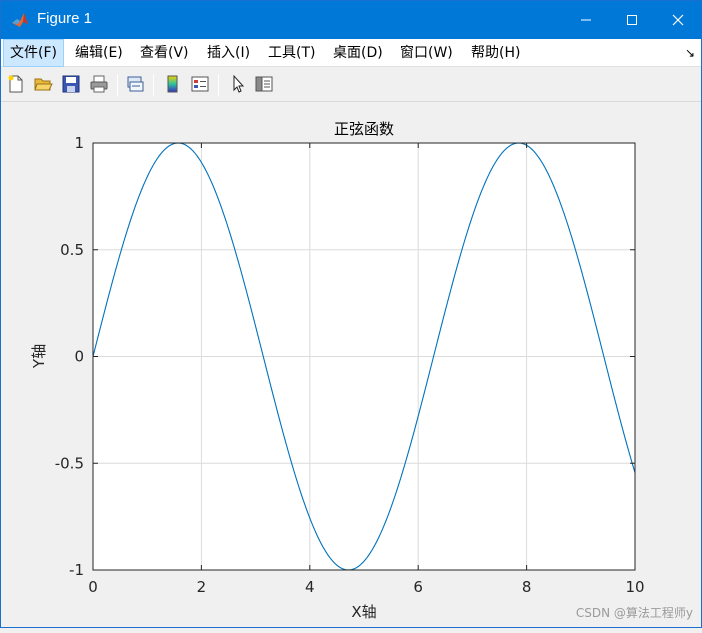 This screenshot has height=633, width=702. Describe the element at coordinates (164, 53) in the screenshot. I see `menu-view: 查看(V)` at that location.